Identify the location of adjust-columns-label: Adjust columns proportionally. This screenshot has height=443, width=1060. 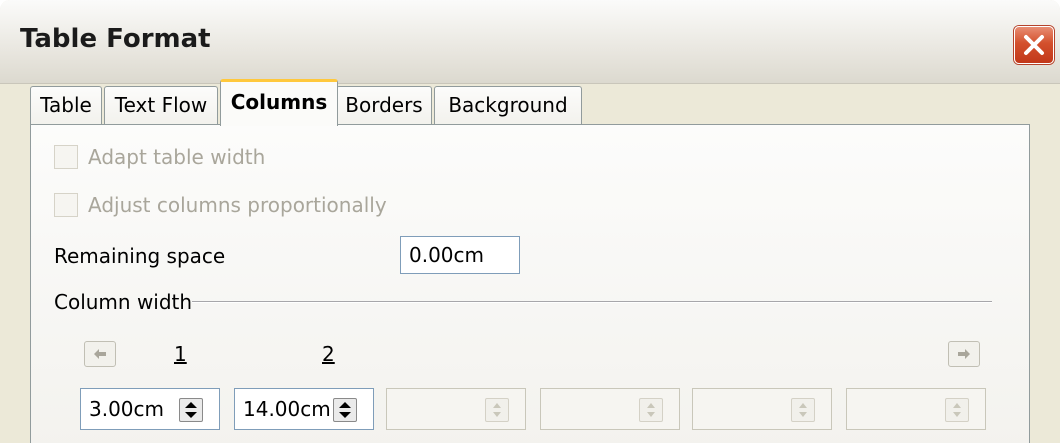
(237, 205).